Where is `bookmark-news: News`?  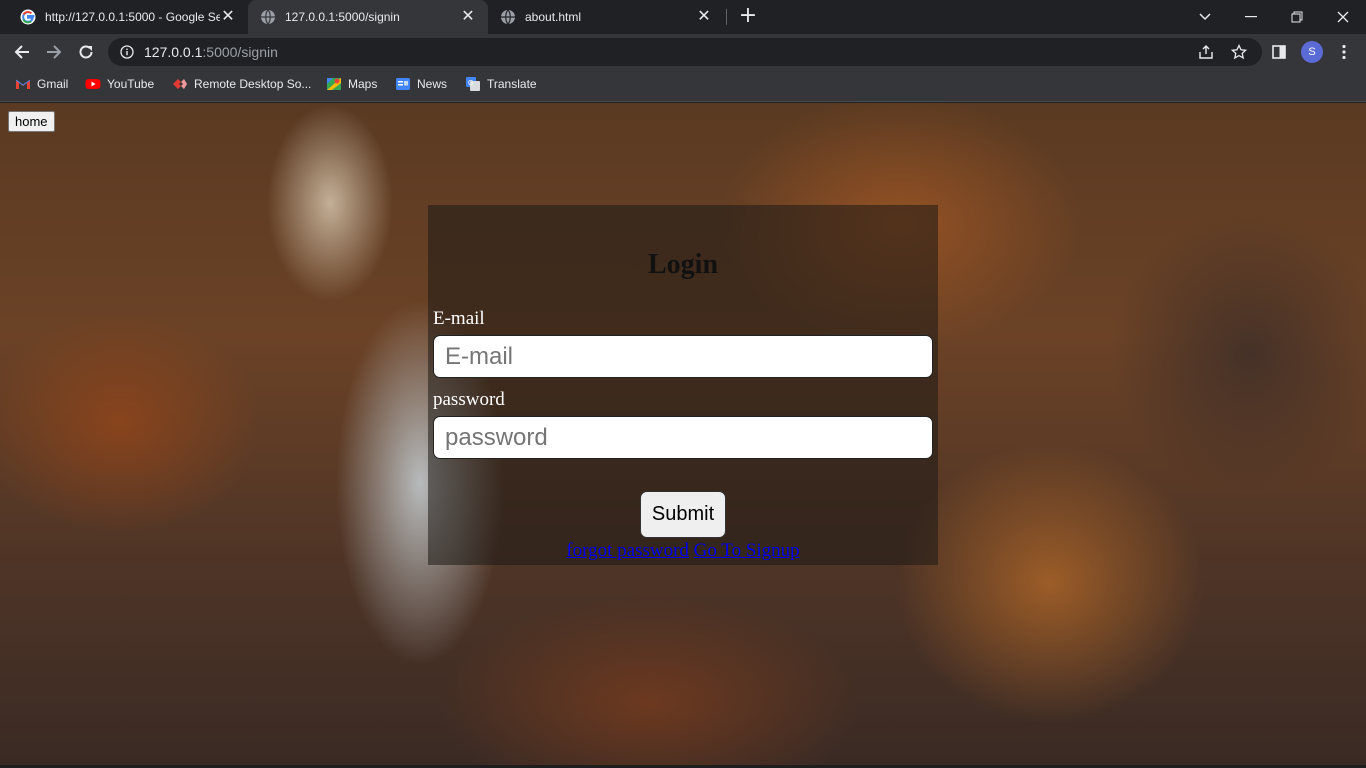
bookmark-news: News is located at coordinates (421, 84).